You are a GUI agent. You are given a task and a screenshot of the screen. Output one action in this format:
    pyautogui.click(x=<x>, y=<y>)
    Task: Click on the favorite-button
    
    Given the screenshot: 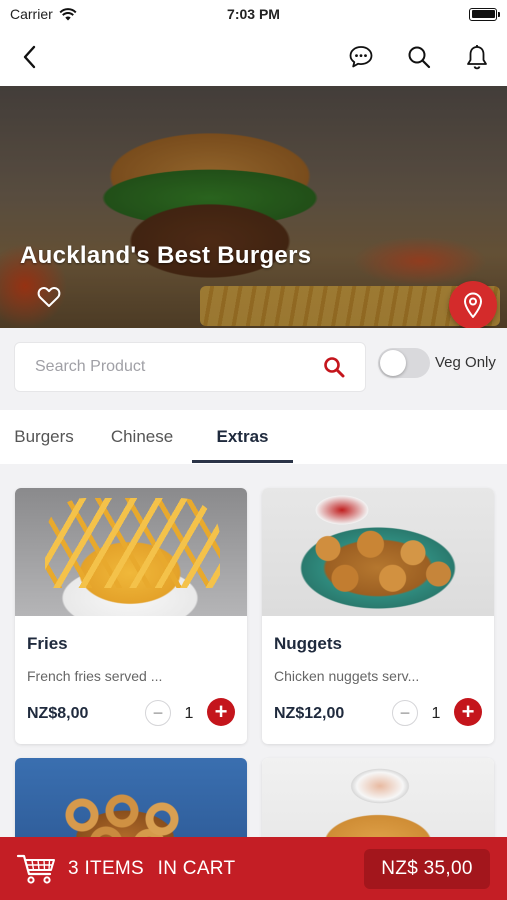 What is the action you would take?
    pyautogui.click(x=49, y=297)
    